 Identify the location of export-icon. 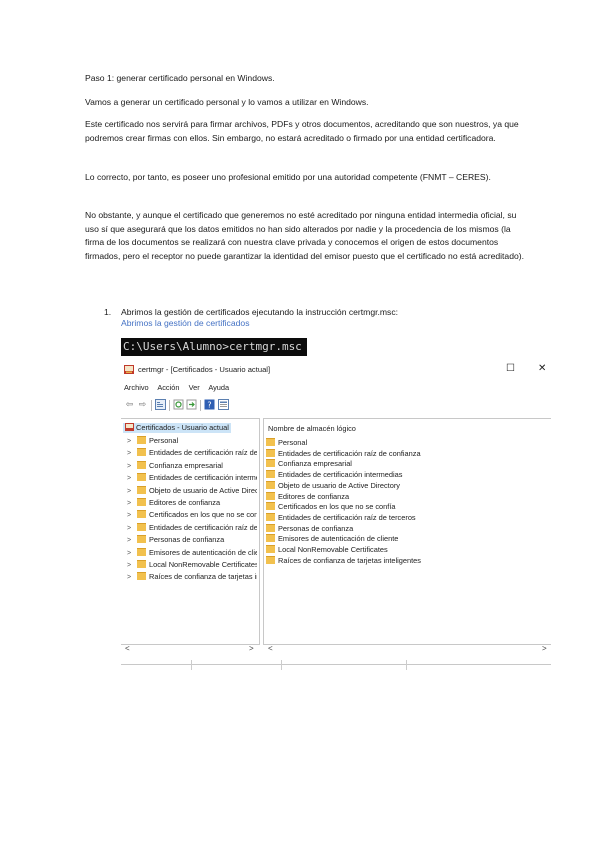
(191, 404).